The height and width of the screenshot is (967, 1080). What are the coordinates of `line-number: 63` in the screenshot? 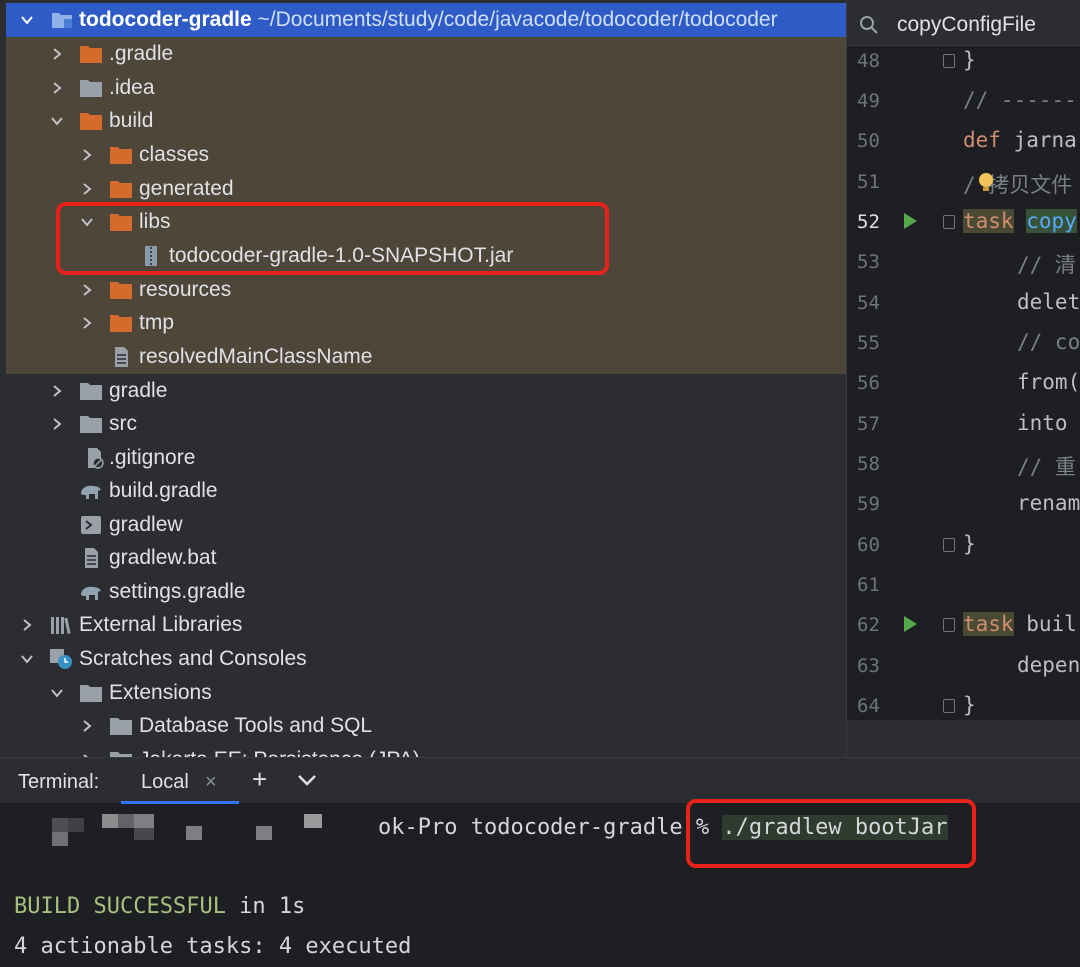 It's located at (868, 666).